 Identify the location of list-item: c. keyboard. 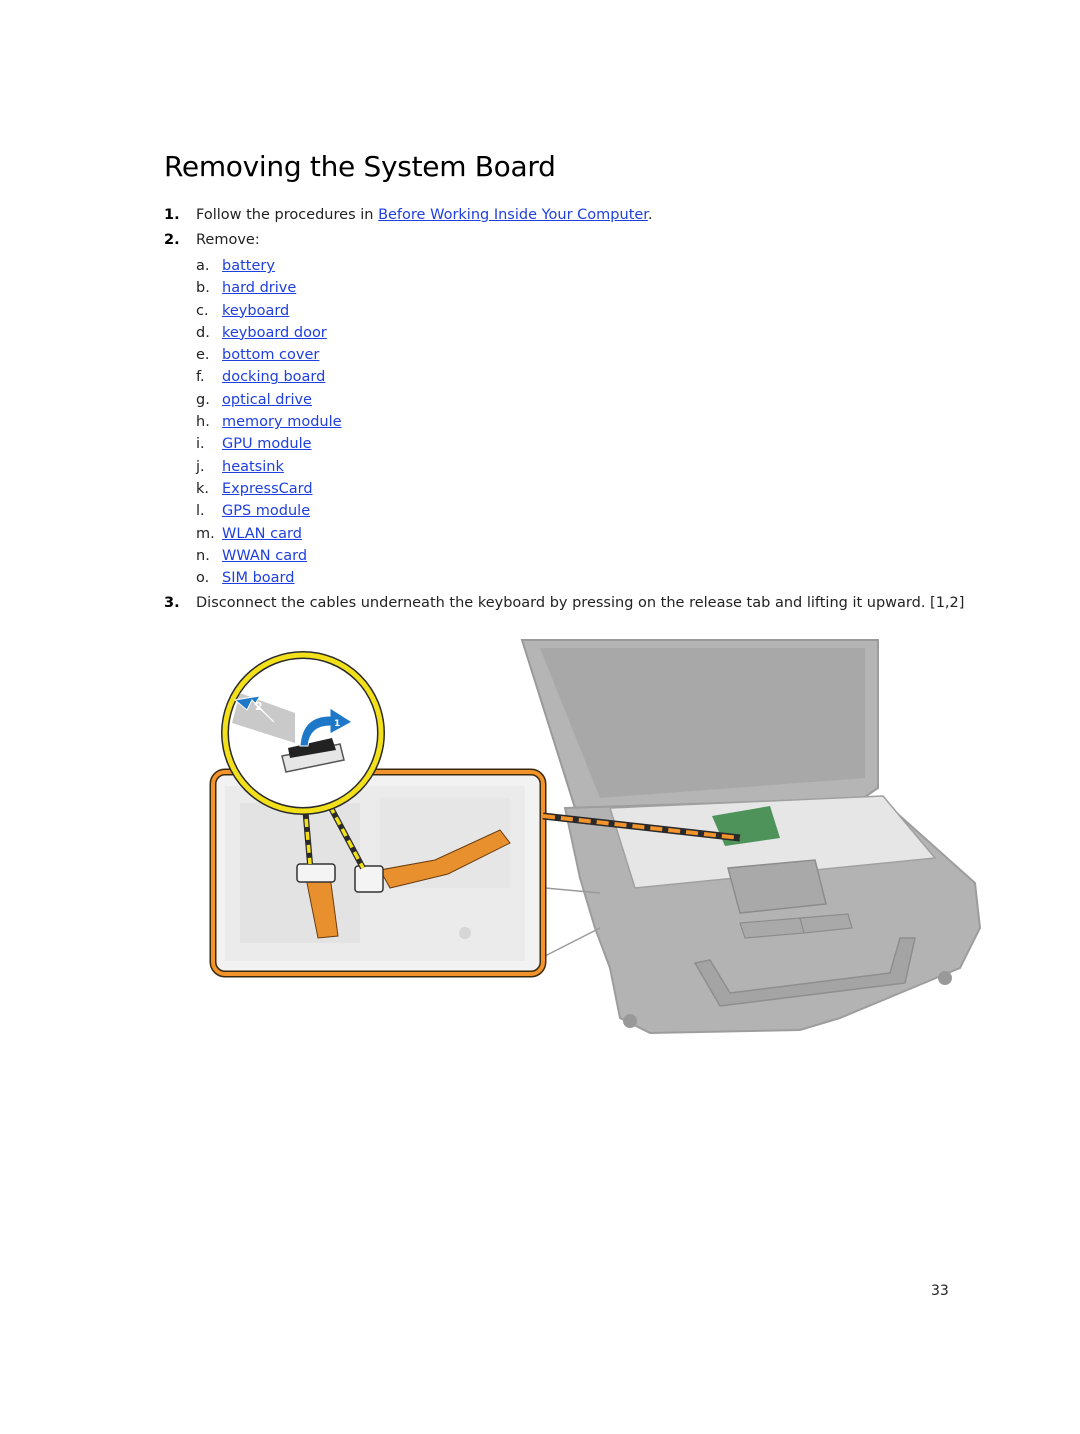
(269, 311).